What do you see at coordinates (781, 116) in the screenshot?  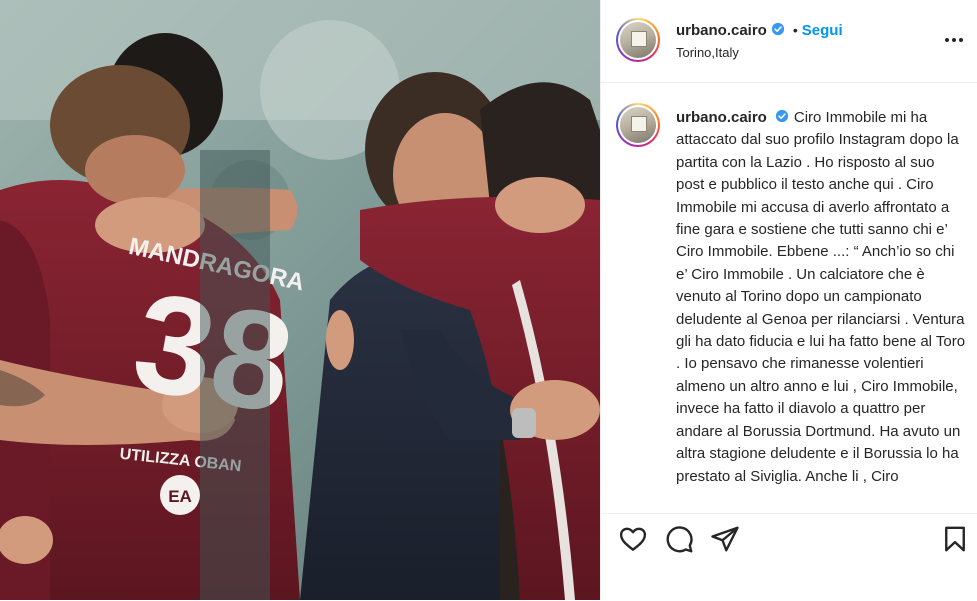 I see `caption-verified-icon` at bounding box center [781, 116].